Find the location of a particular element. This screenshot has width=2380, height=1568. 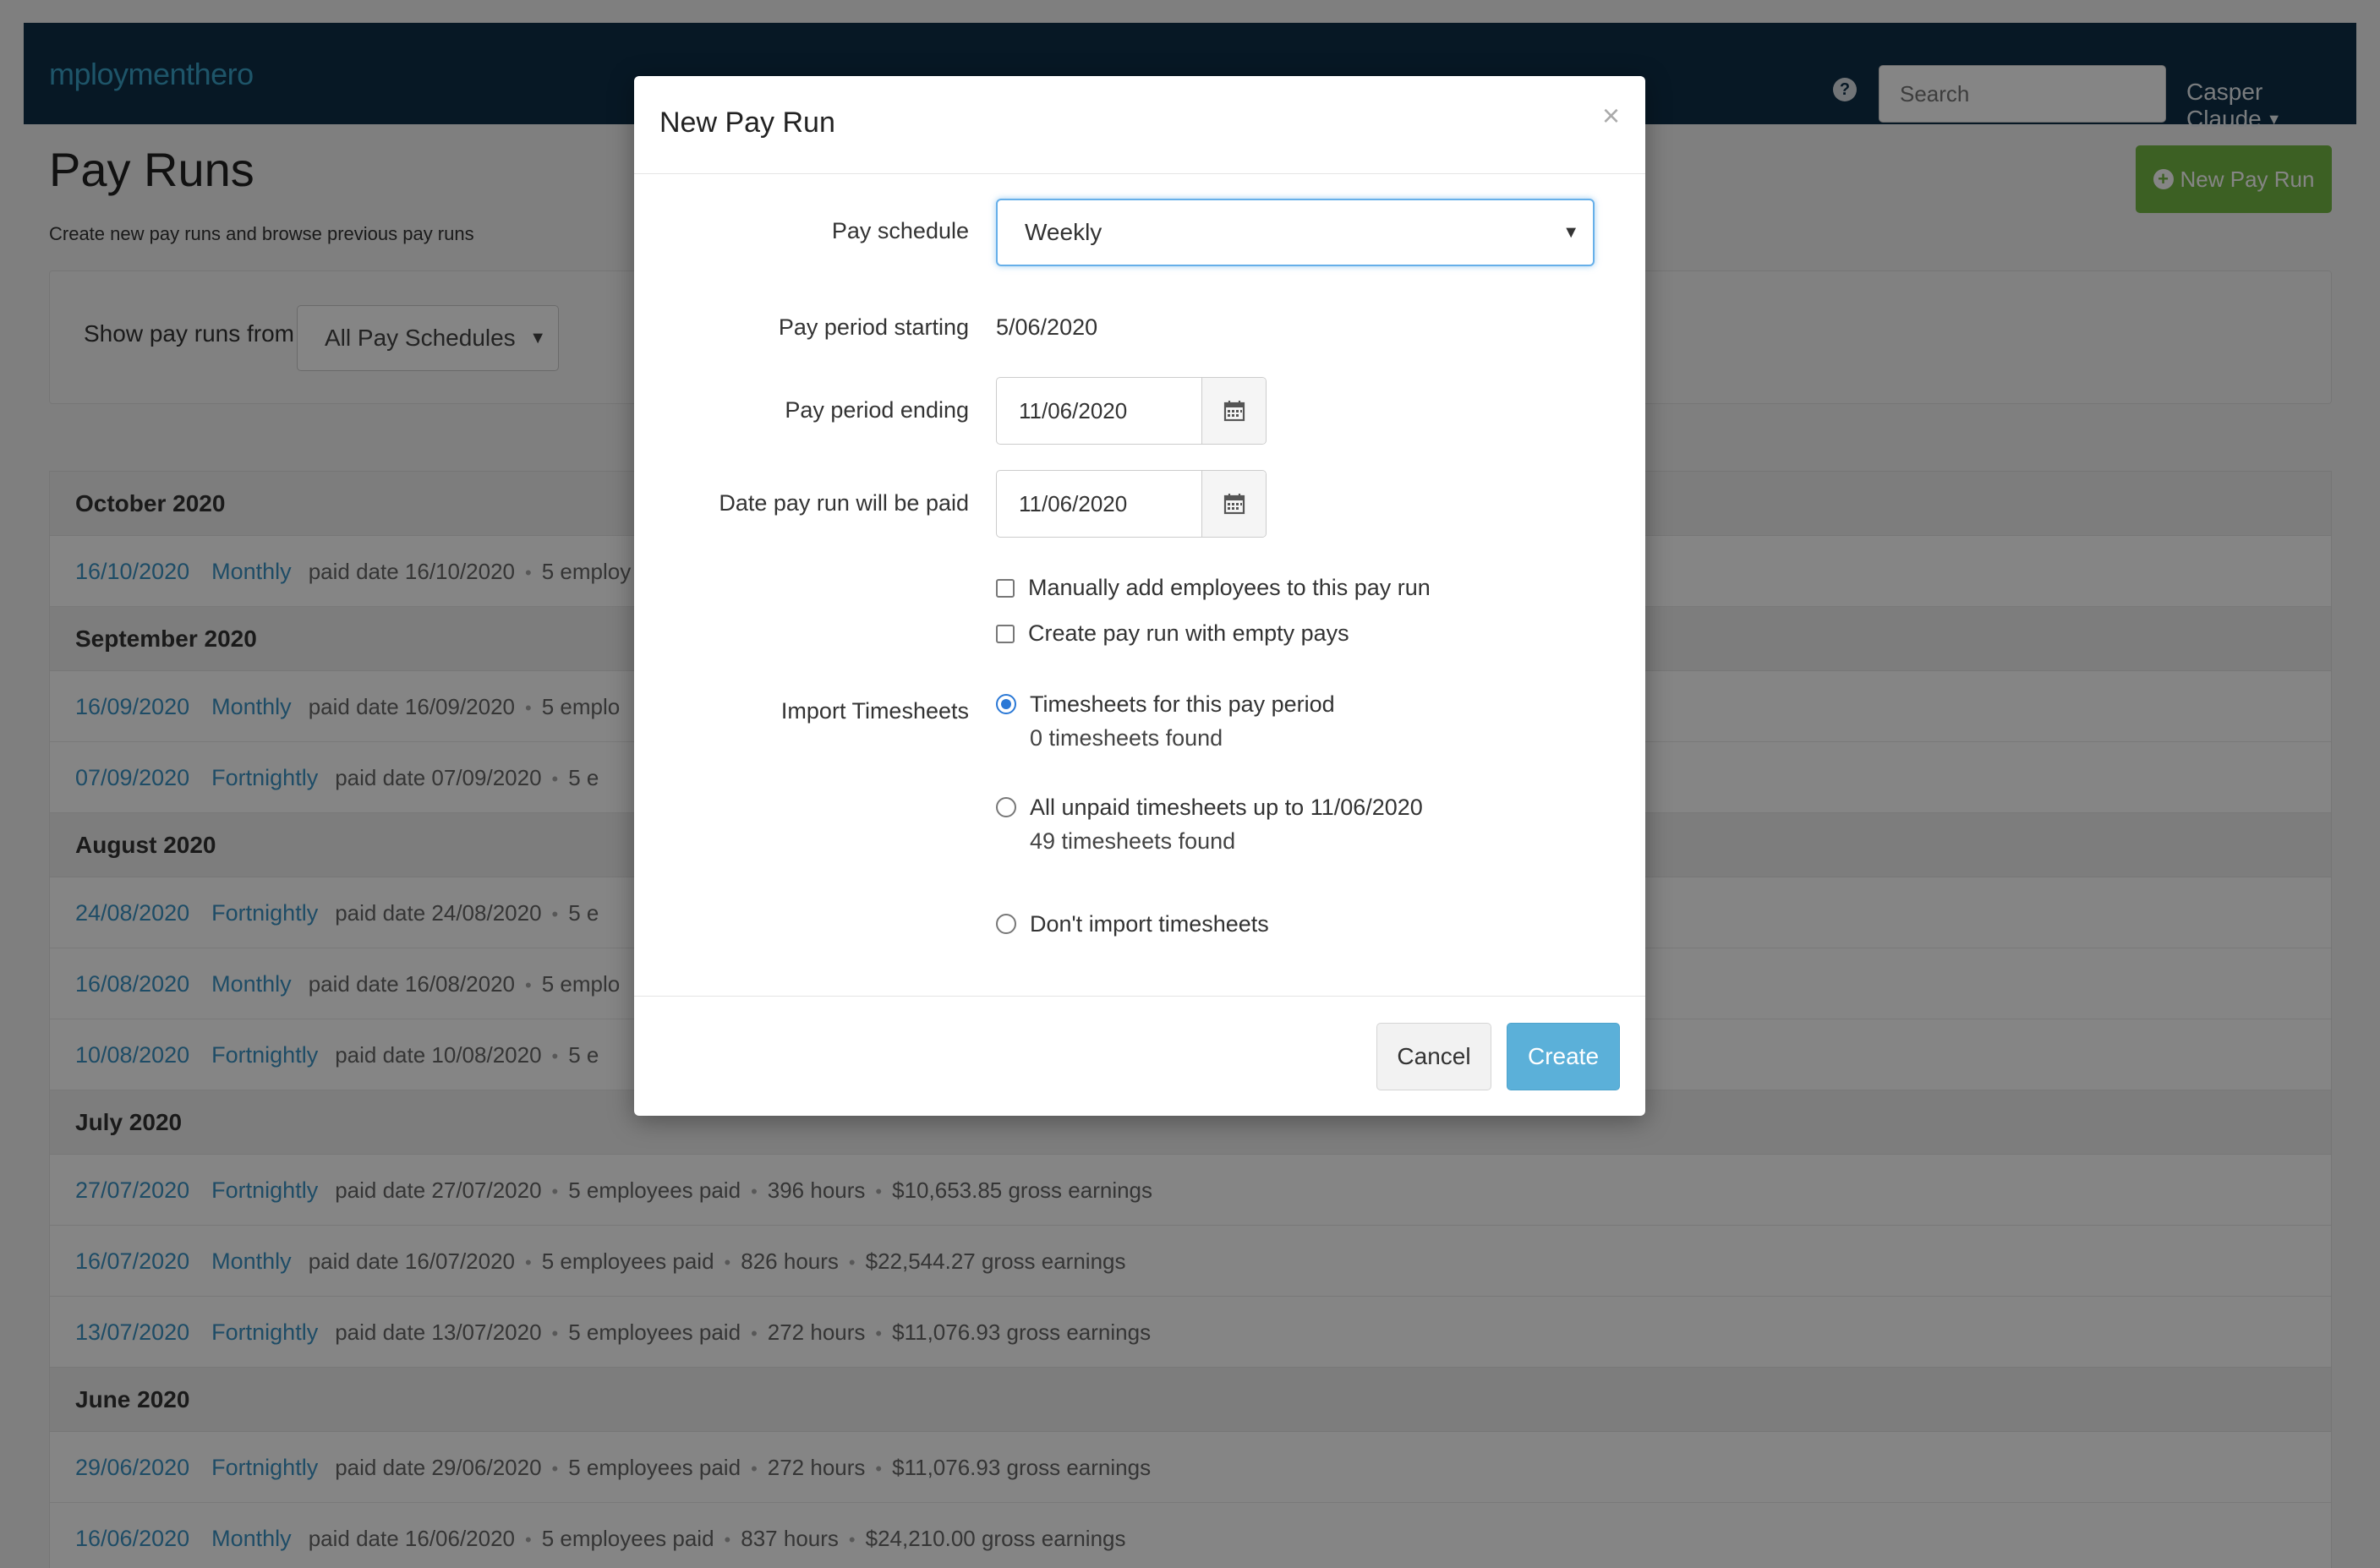

cancel-button: Cancel is located at coordinates (1433, 1056).